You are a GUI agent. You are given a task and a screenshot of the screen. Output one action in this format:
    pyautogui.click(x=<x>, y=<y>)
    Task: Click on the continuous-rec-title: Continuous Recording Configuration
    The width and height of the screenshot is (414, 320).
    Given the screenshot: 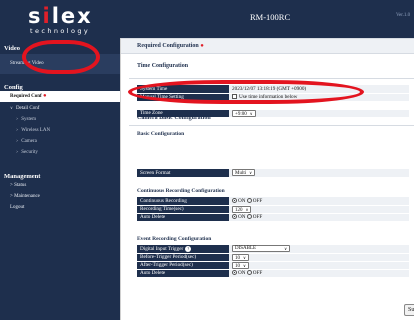 What is the action you would take?
    pyautogui.click(x=181, y=191)
    